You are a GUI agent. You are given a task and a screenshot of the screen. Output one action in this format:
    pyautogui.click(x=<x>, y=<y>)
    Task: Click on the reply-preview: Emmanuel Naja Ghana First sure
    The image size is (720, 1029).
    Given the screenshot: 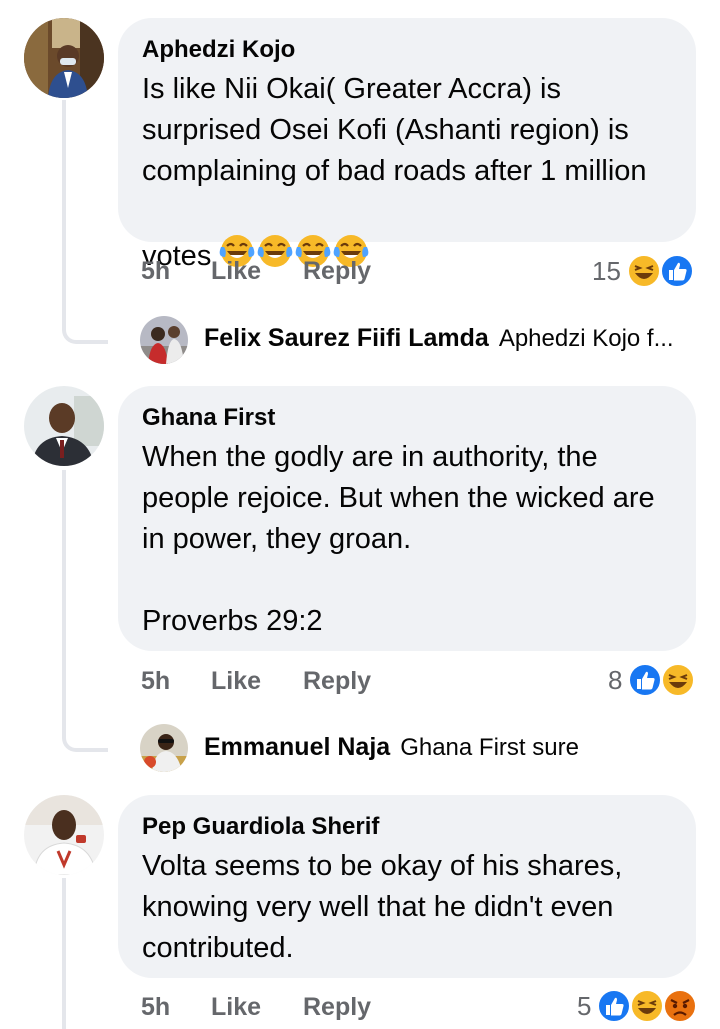 What is the action you would take?
    pyautogui.click(x=391, y=747)
    